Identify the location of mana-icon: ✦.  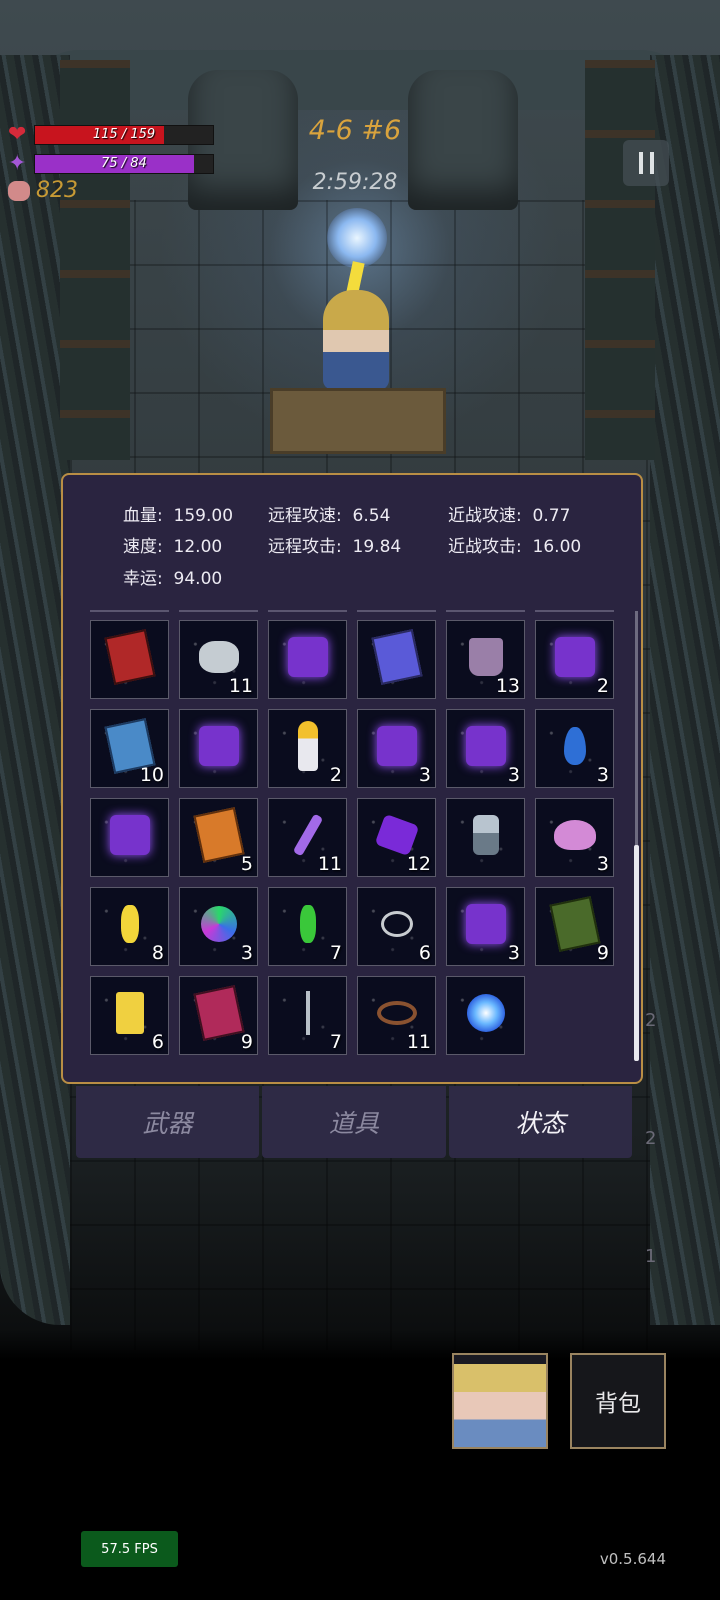
(17, 163).